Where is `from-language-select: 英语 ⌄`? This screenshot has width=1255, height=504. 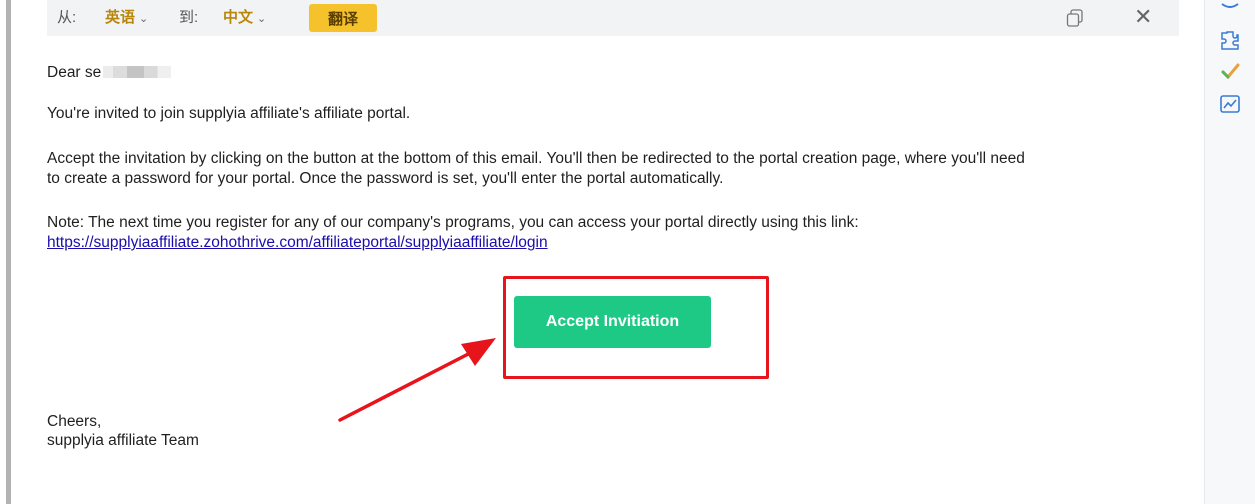 from-language-select: 英语 ⌄ is located at coordinates (126, 18).